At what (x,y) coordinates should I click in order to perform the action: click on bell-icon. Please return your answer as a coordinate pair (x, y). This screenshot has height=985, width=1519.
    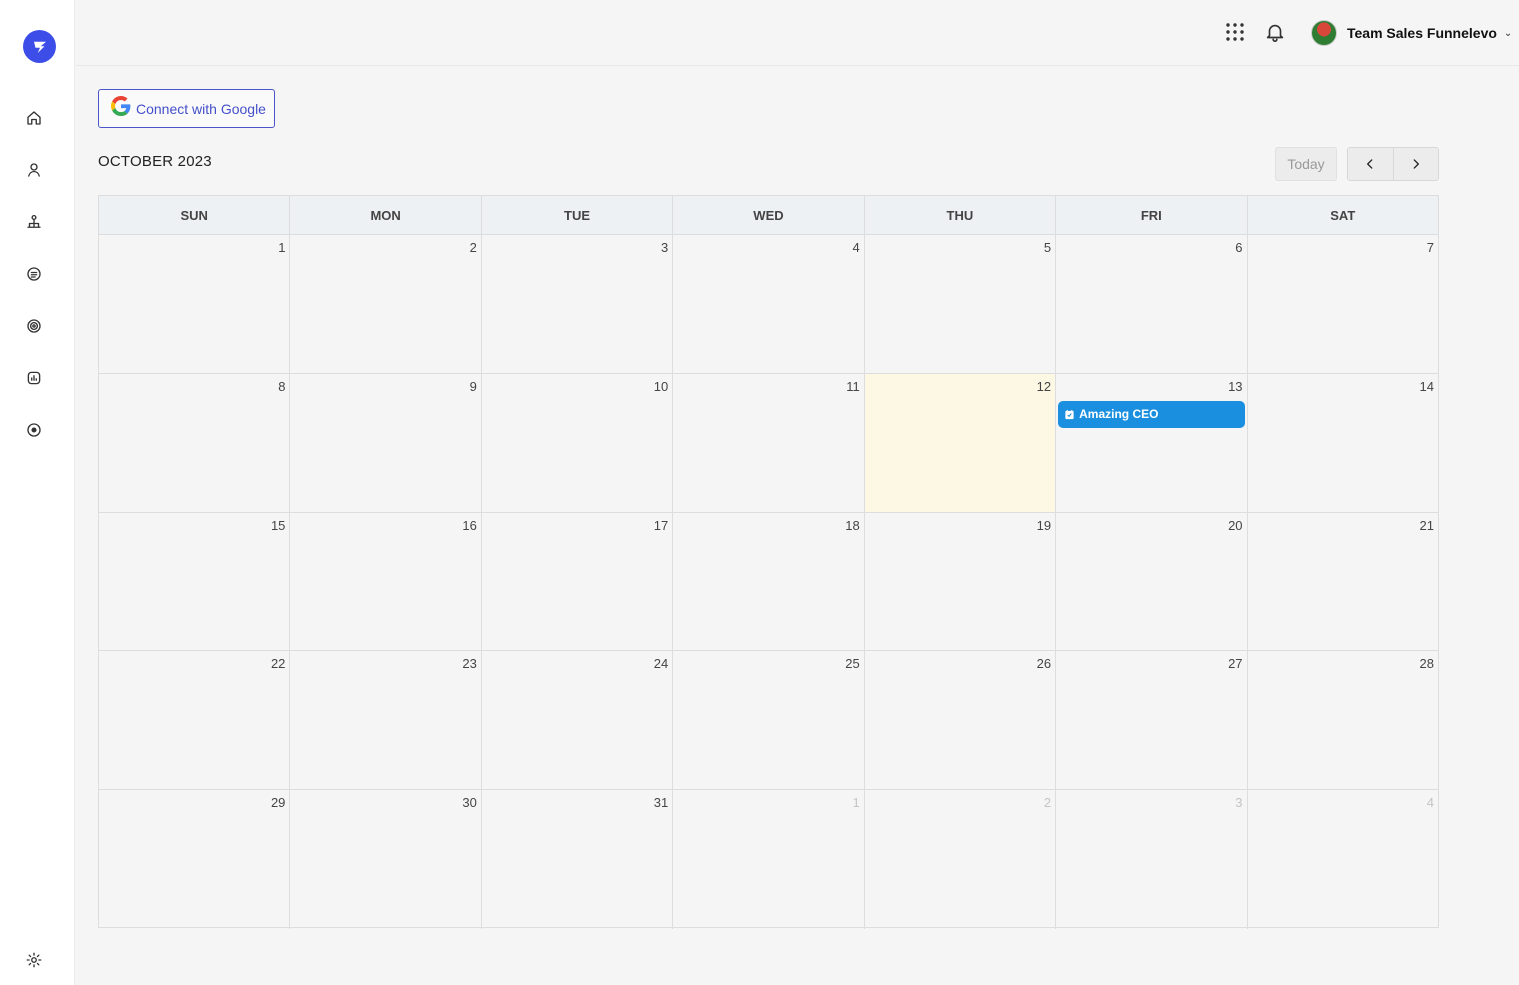
    Looking at the image, I should click on (1275, 32).